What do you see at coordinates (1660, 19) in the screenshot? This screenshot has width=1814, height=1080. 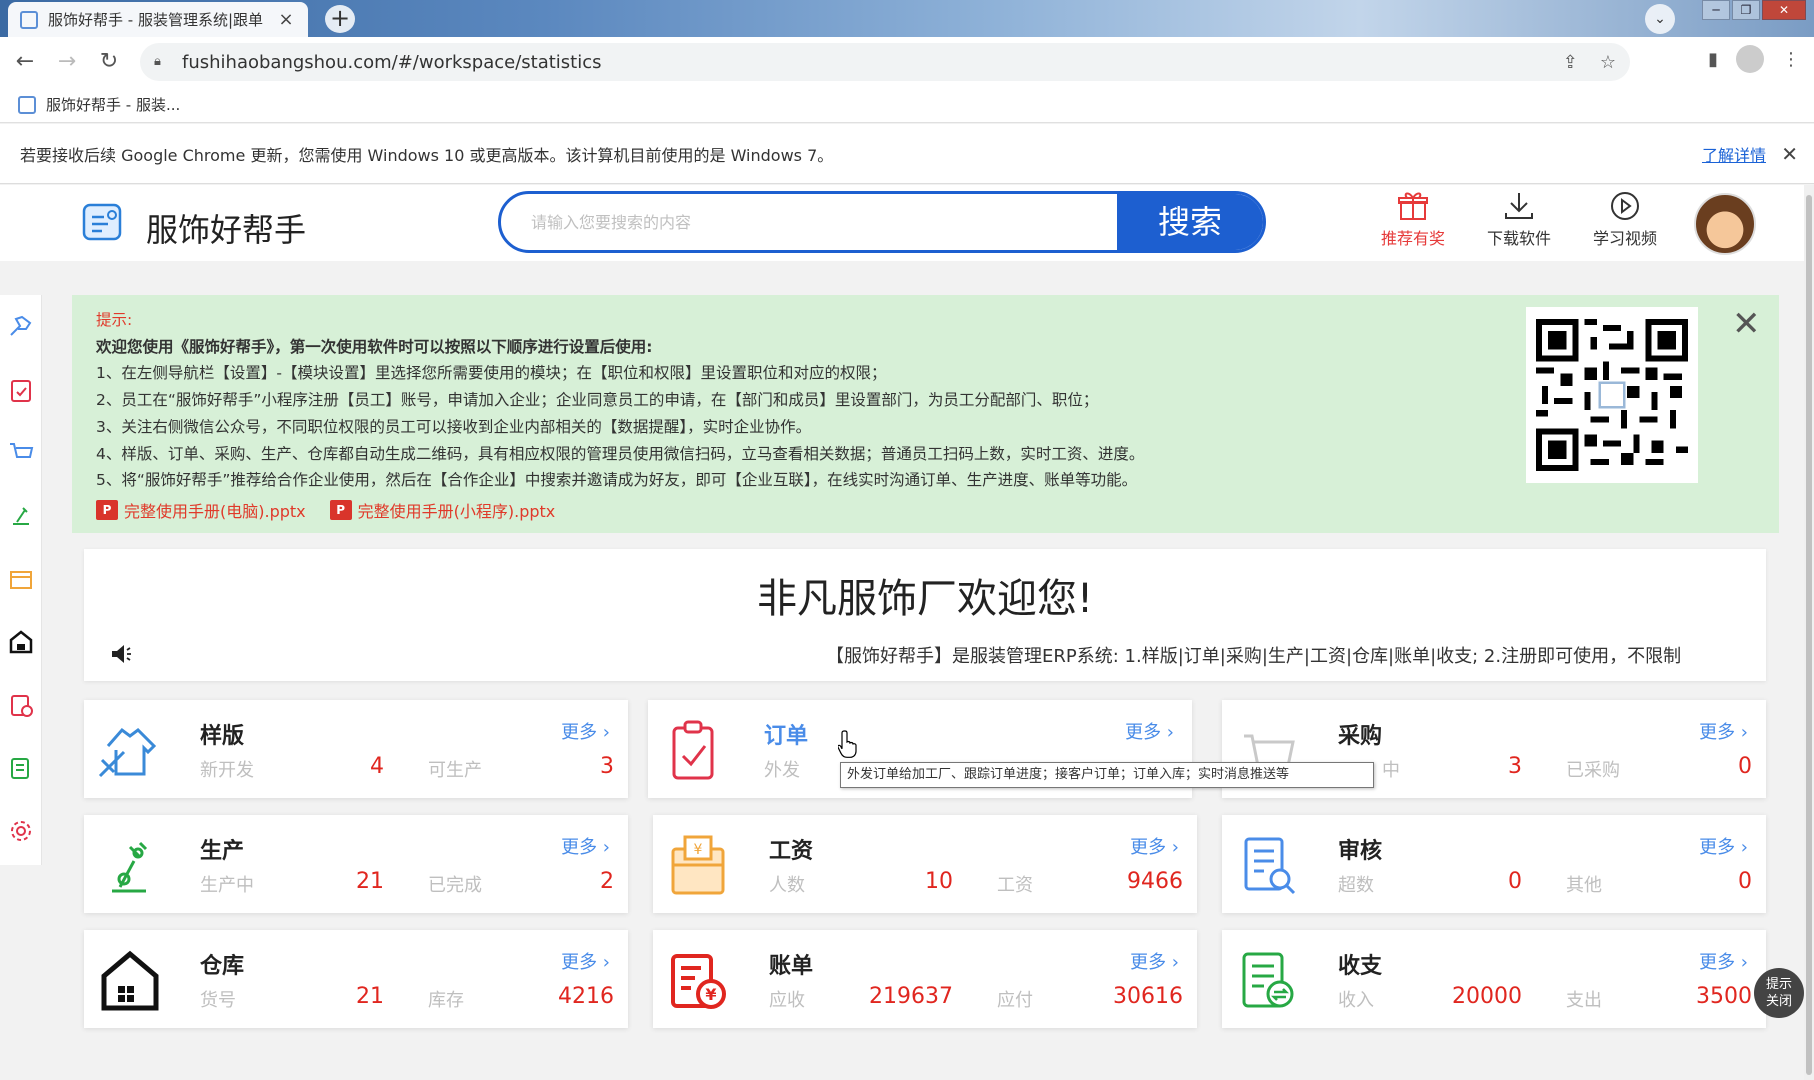 I see `tab-search-icon: ⌄` at bounding box center [1660, 19].